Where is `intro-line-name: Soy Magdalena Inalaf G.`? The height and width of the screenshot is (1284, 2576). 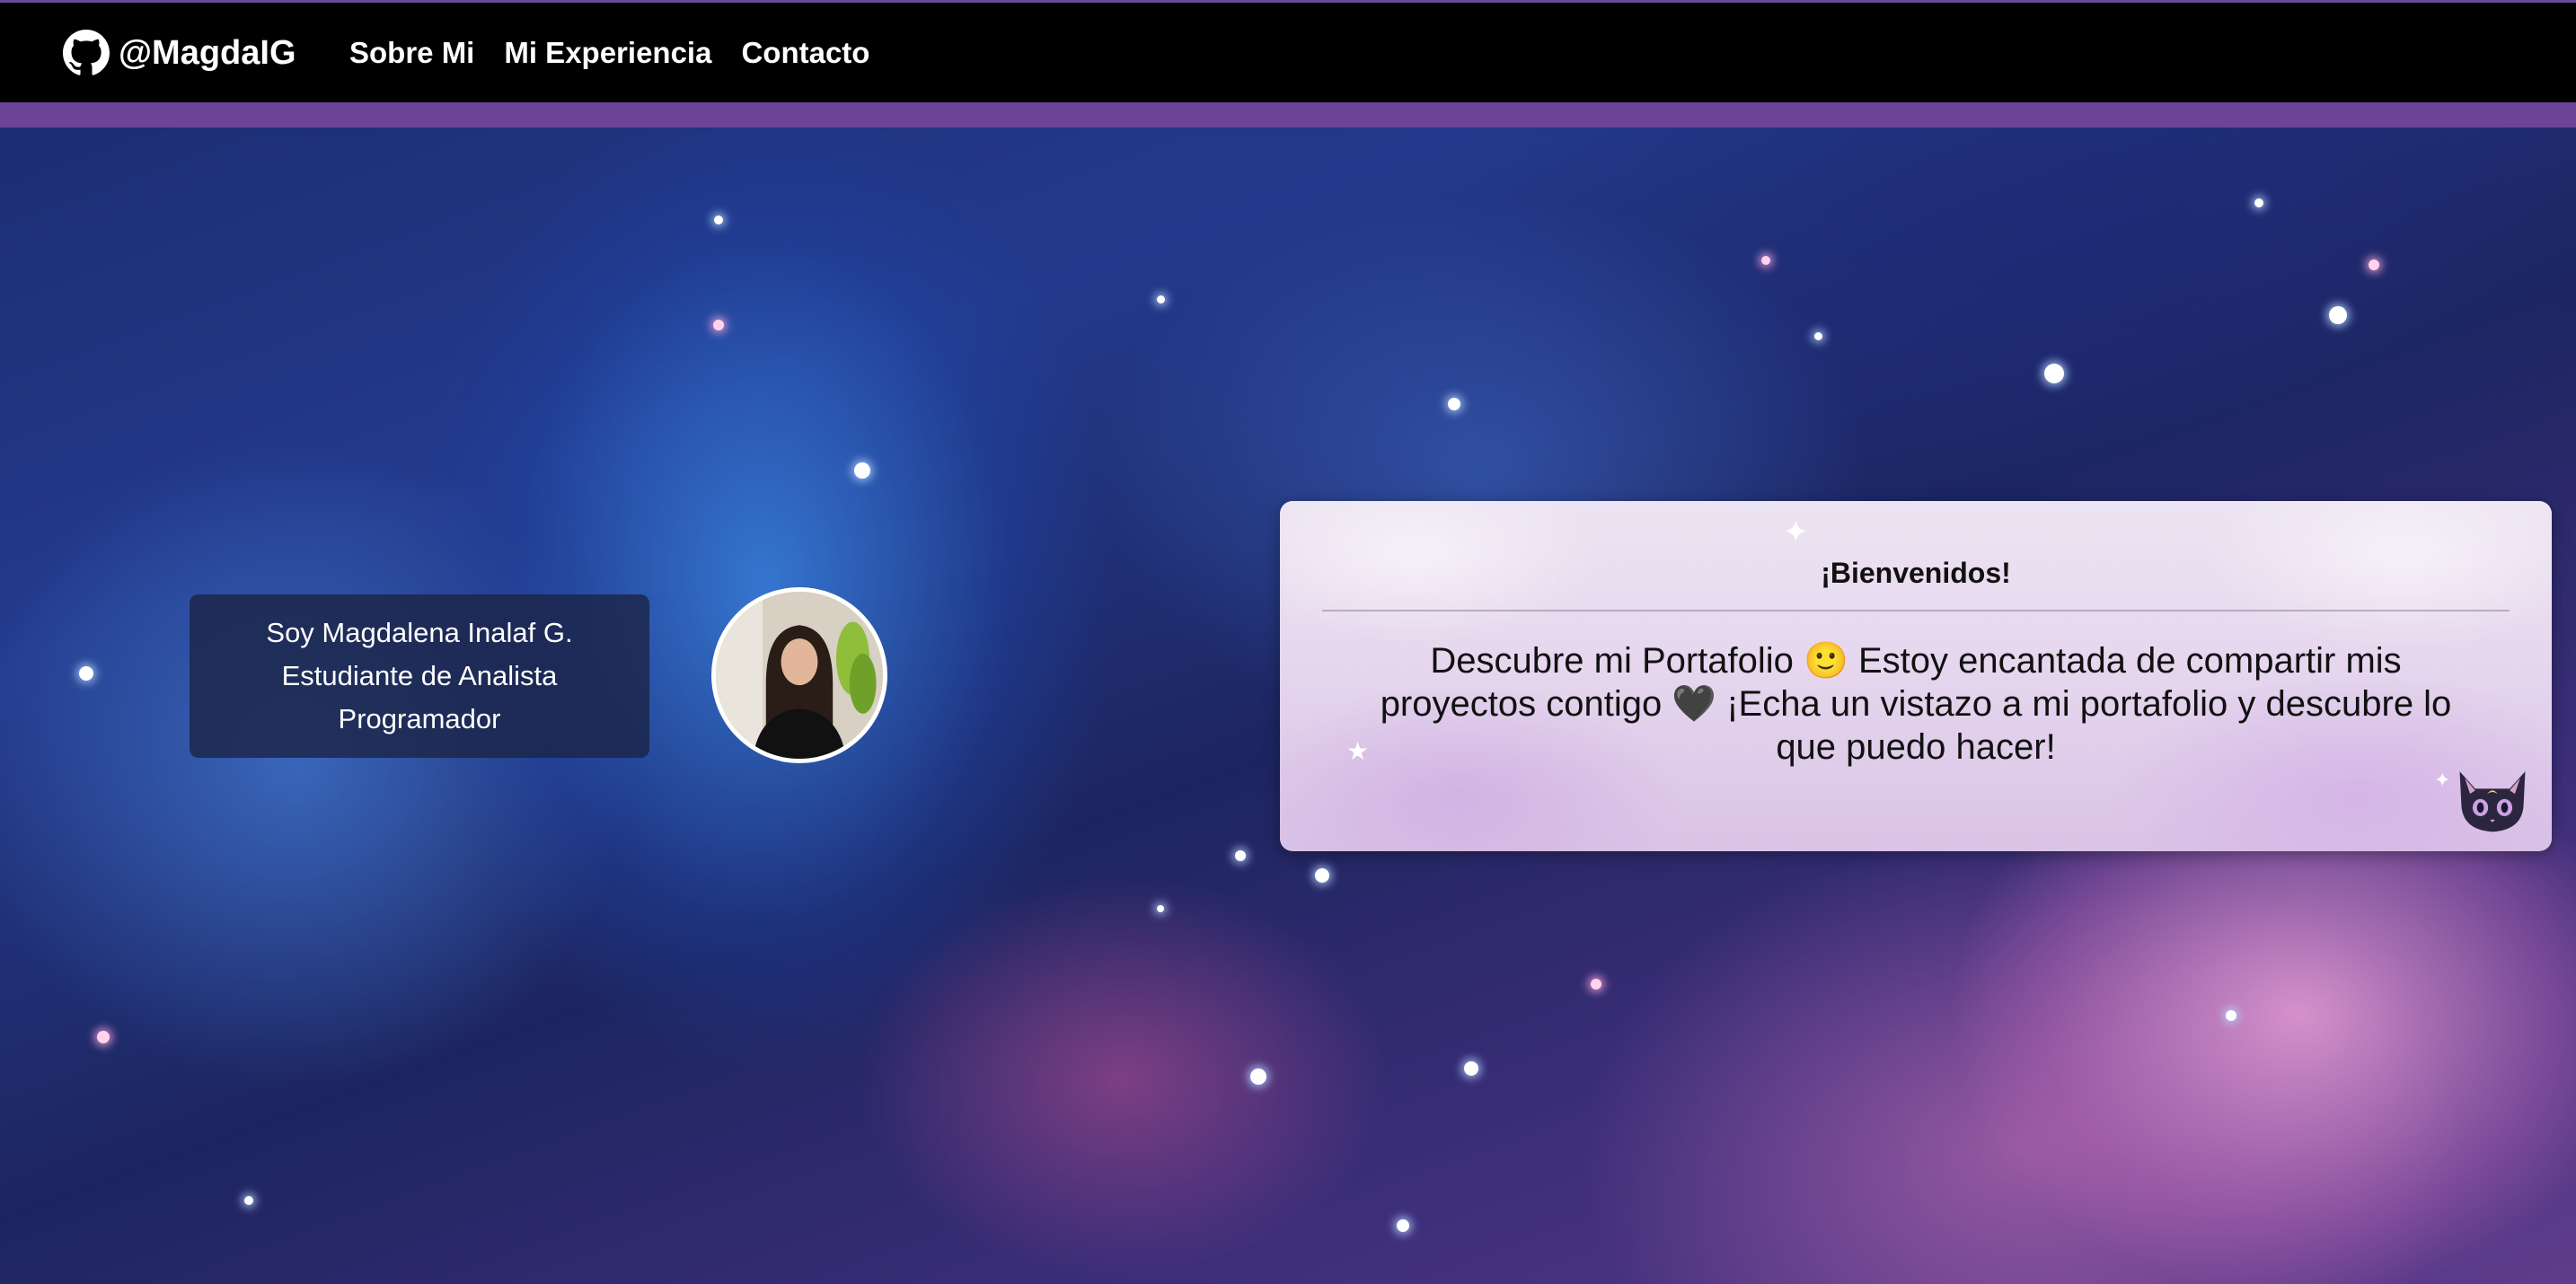 intro-line-name: Soy Magdalena Inalaf G. is located at coordinates (419, 632).